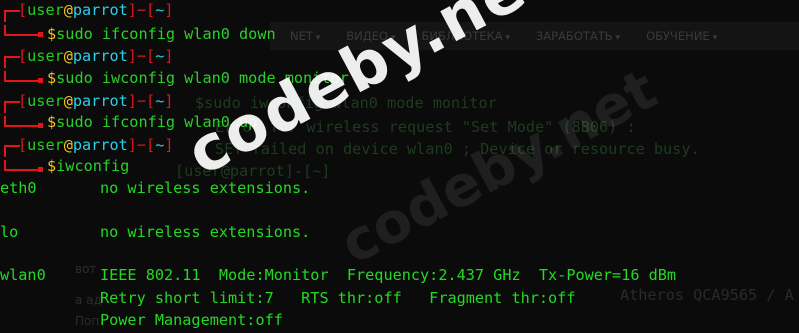 The width and height of the screenshot is (799, 333). What do you see at coordinates (166, 34) in the screenshot?
I see `command-text: sudo ifconfig wlan0 down` at bounding box center [166, 34].